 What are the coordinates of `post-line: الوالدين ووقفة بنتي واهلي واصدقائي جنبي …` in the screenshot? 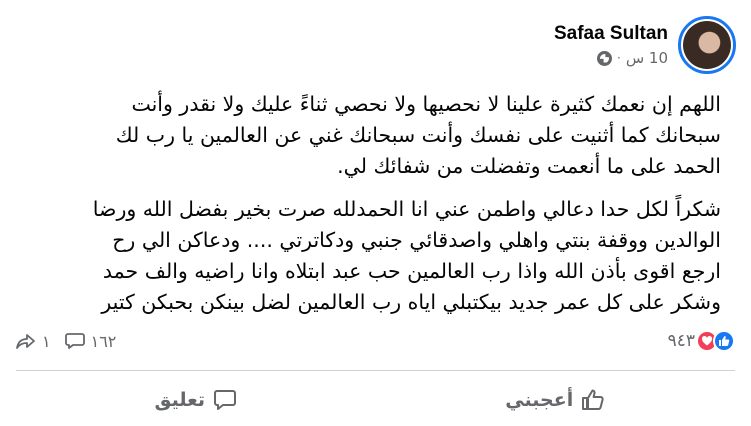 It's located at (416, 240).